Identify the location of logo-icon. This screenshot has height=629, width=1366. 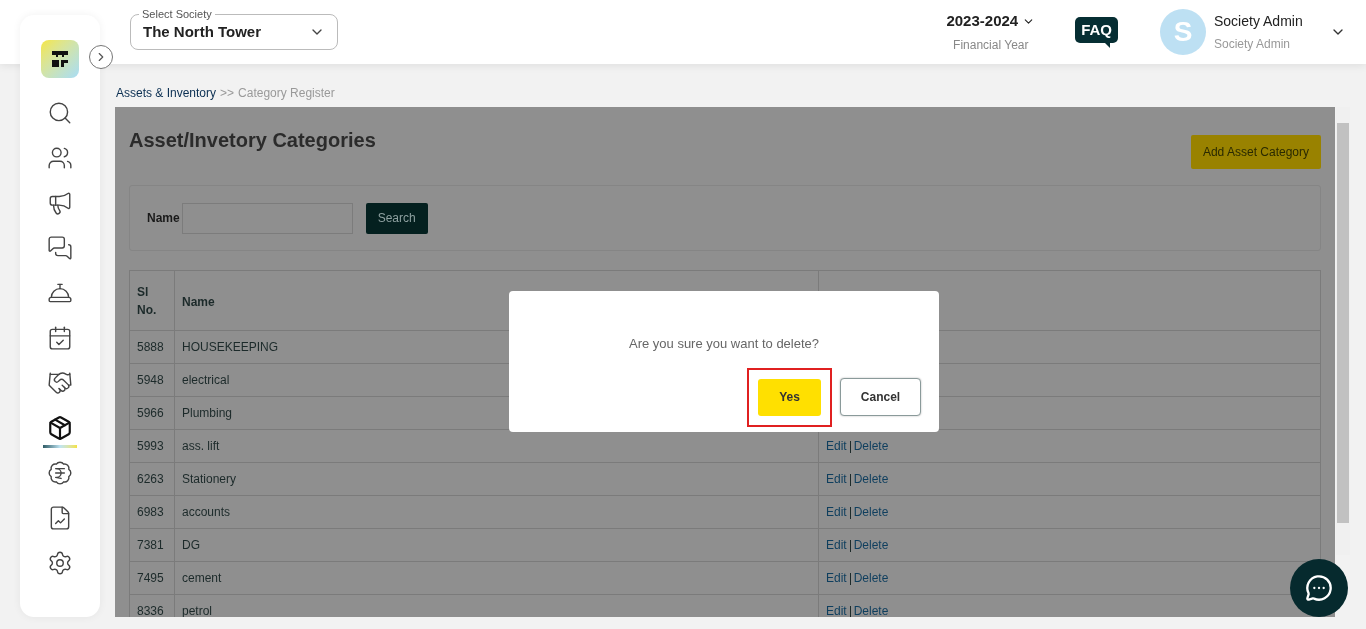
(60, 59).